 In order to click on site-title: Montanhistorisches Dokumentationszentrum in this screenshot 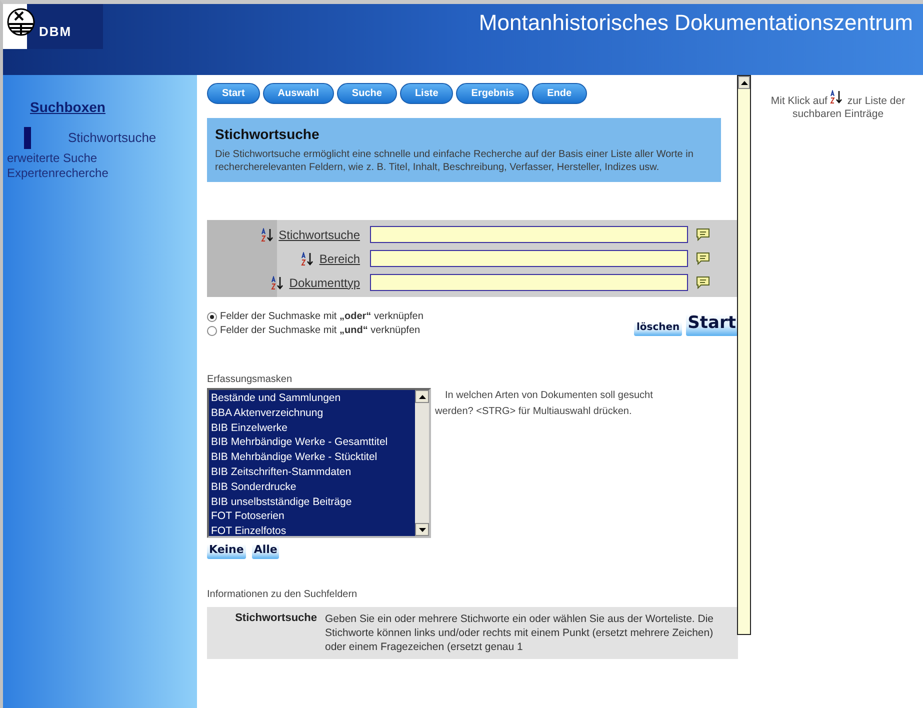, I will do `click(695, 23)`.